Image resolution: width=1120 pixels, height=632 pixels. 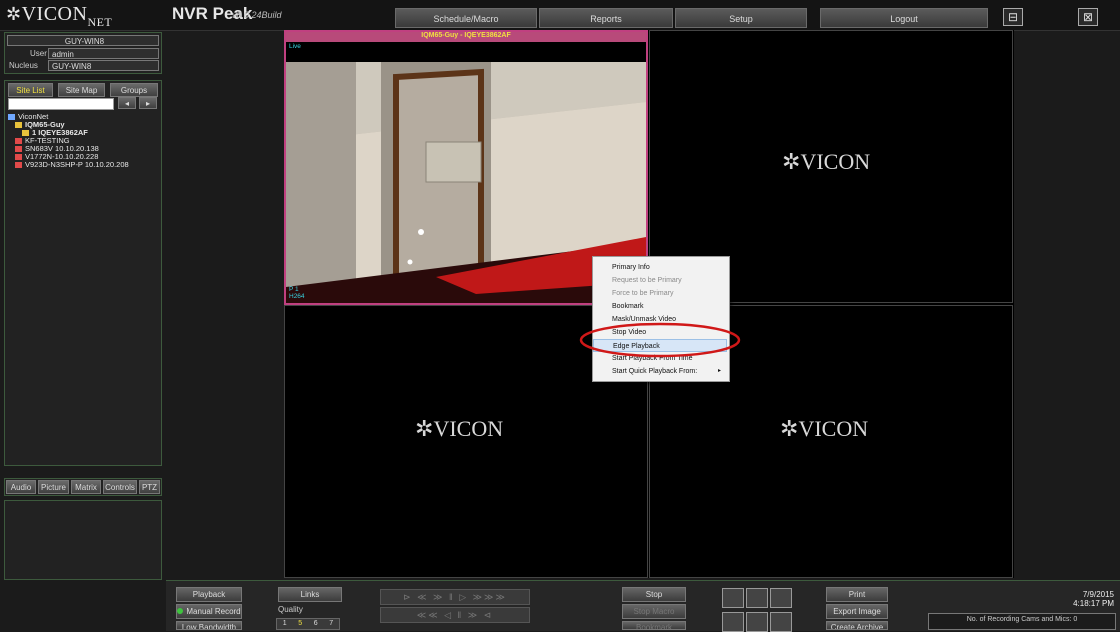 What do you see at coordinates (757, 622) in the screenshot?
I see `layout-5x5-icon` at bounding box center [757, 622].